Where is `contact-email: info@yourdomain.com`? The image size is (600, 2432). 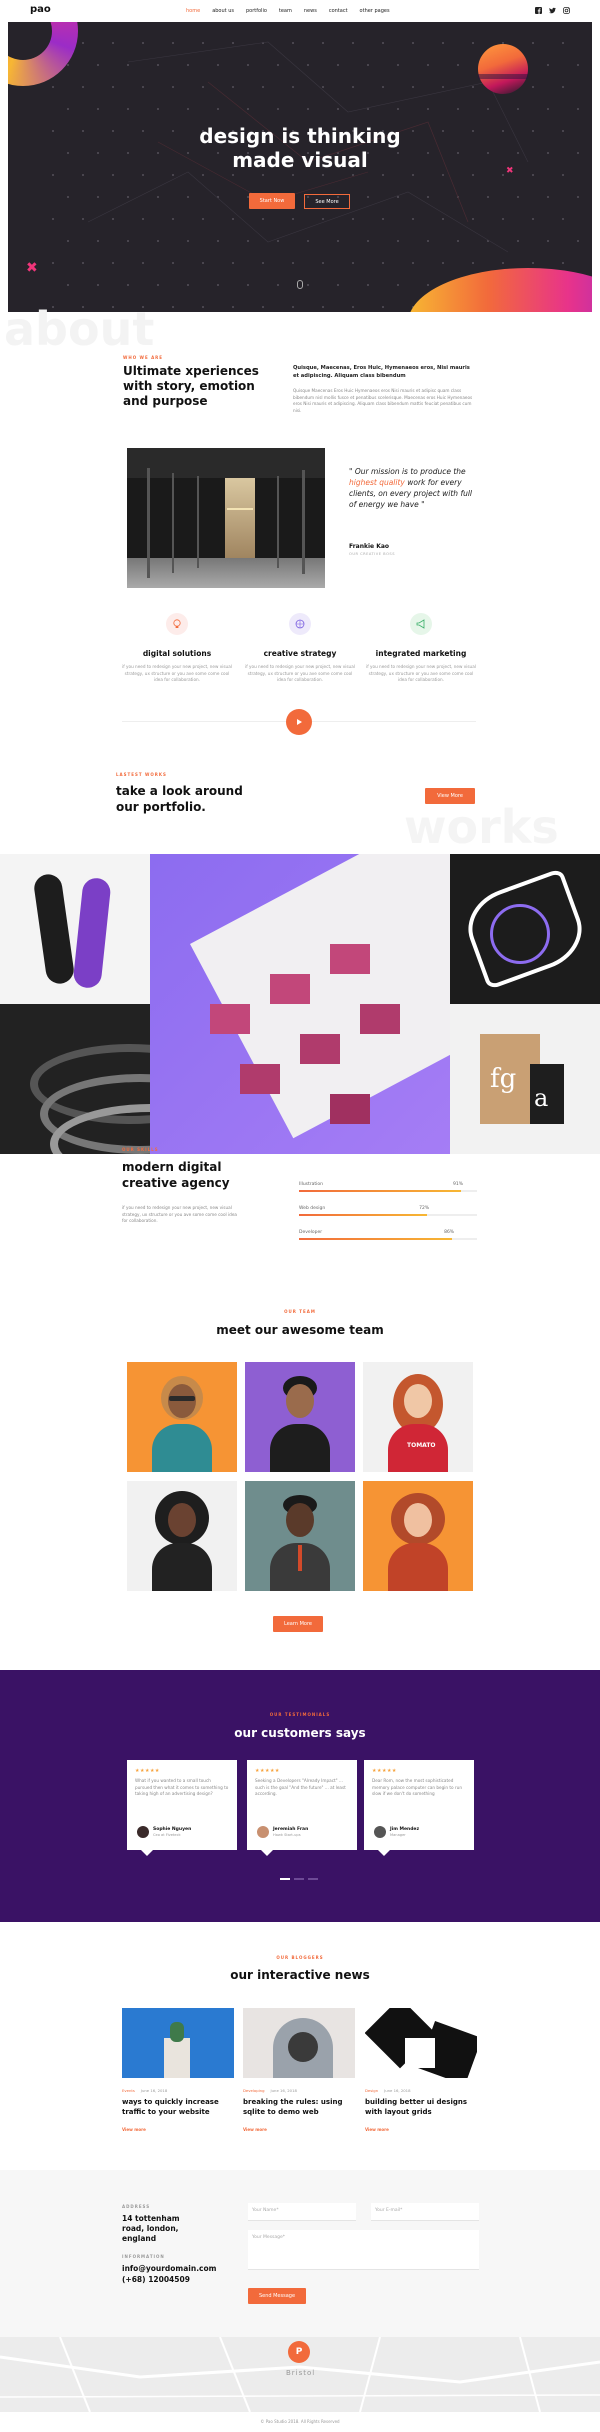
contact-email: info@yourdomain.com is located at coordinates (169, 2268).